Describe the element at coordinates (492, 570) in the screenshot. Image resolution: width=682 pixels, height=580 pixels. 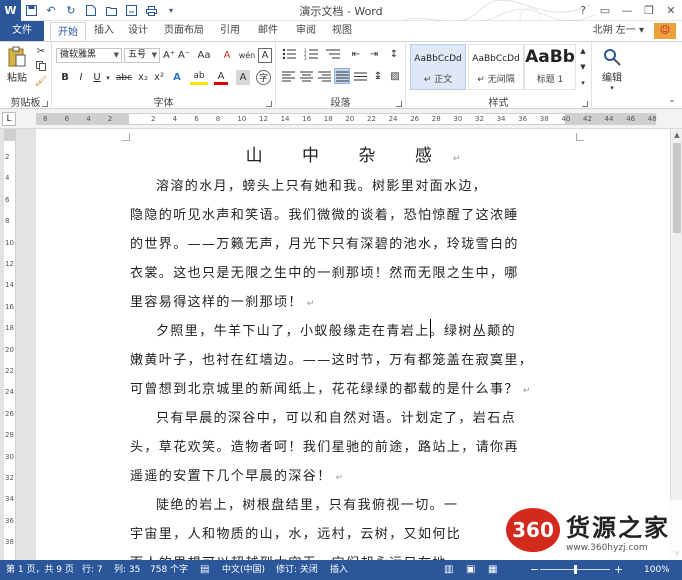
I see `web-layout-icon: ▦` at that location.